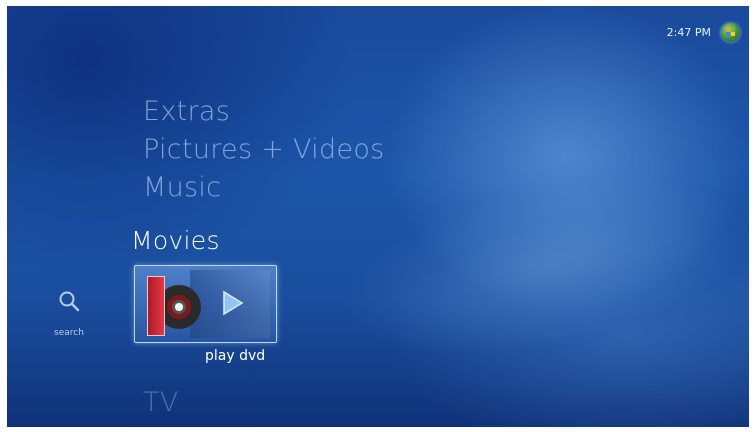 The width and height of the screenshot is (756, 432). I want to click on search-icon, so click(69, 301).